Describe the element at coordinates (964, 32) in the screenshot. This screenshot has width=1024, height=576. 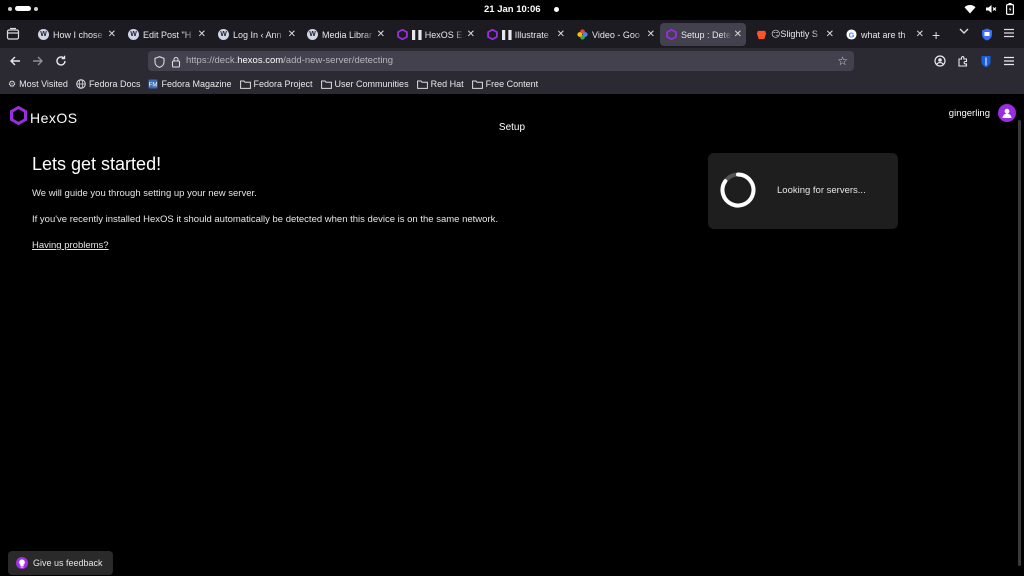
I see `chevron-down-icon` at that location.